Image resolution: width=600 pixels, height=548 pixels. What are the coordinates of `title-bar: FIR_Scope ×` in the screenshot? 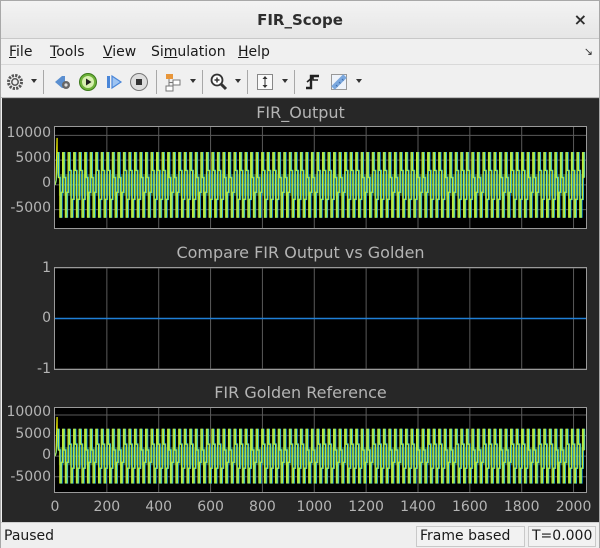 It's located at (300, 20).